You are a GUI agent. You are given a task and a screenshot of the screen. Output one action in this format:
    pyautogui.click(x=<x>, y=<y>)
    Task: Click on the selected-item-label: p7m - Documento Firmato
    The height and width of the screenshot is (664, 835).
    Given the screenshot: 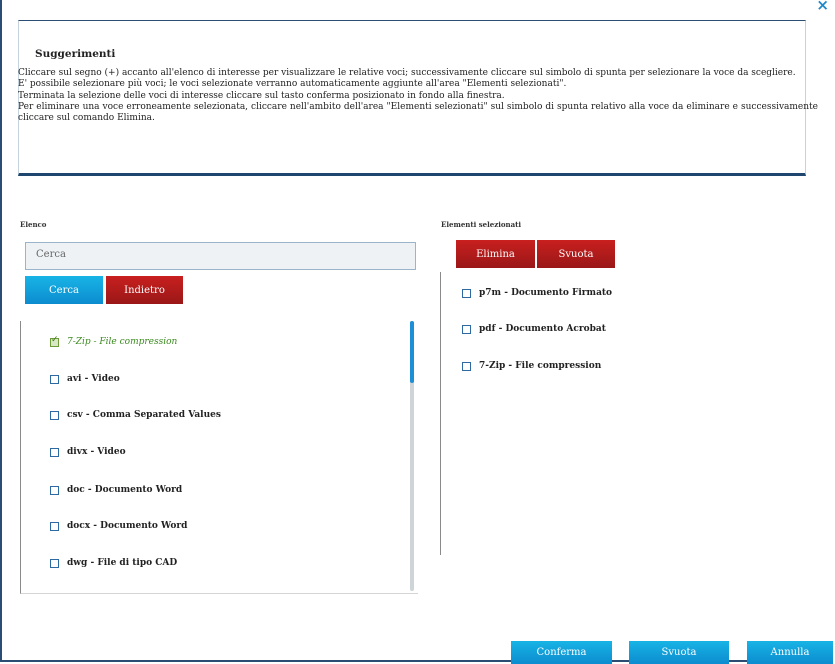 What is the action you would take?
    pyautogui.click(x=546, y=293)
    